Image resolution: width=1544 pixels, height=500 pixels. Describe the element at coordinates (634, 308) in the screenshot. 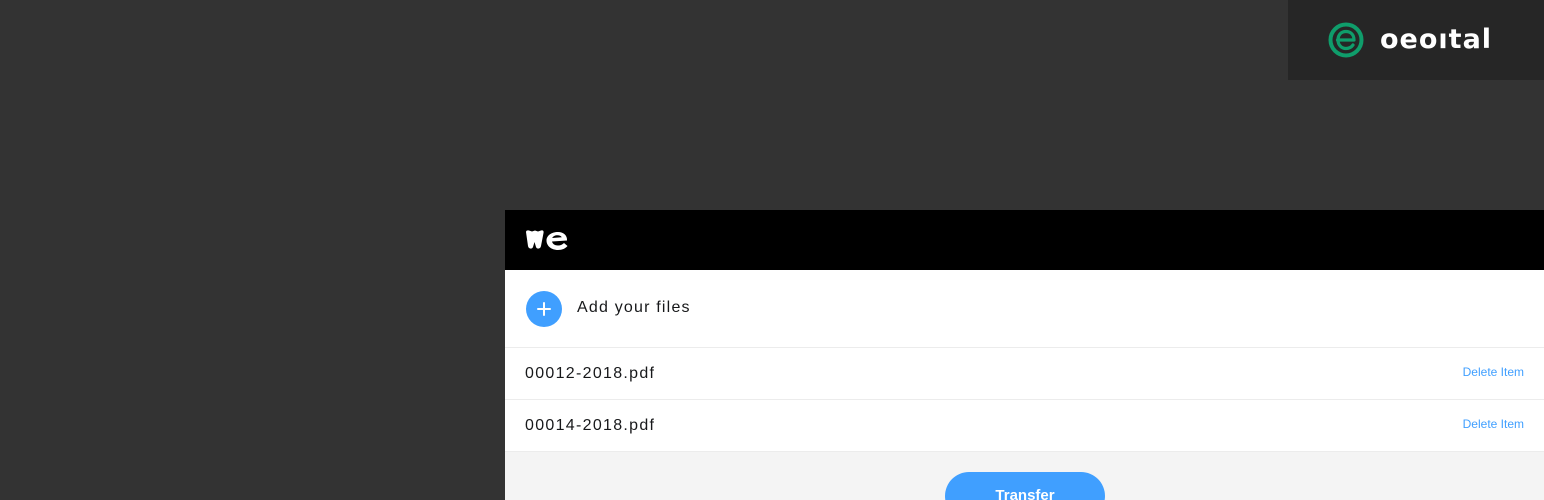

I see `add-files-label: Add your files` at that location.